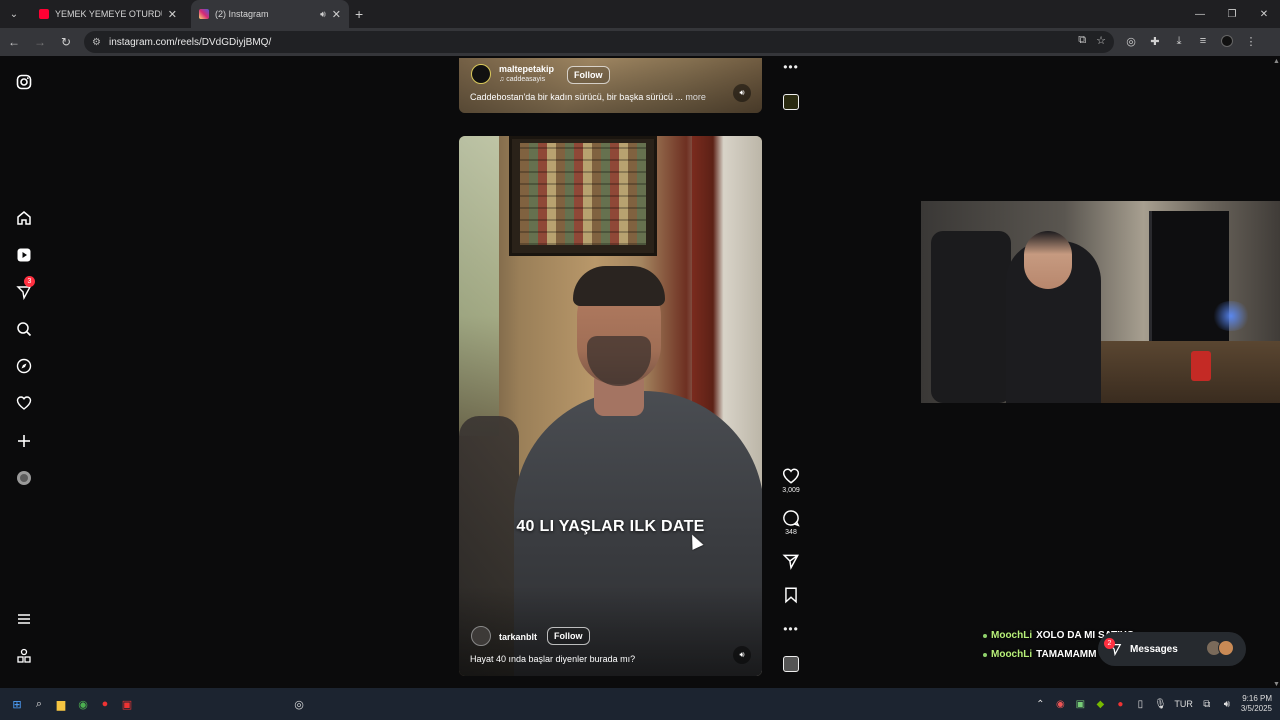  I want to click on save-action, so click(791, 595).